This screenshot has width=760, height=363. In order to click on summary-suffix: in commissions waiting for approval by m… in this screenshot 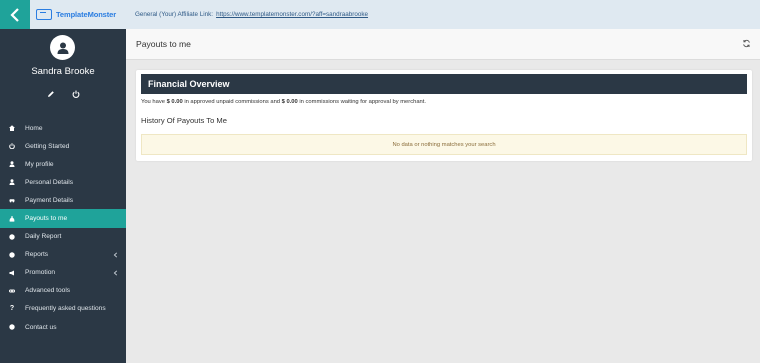, I will do `click(361, 102)`.